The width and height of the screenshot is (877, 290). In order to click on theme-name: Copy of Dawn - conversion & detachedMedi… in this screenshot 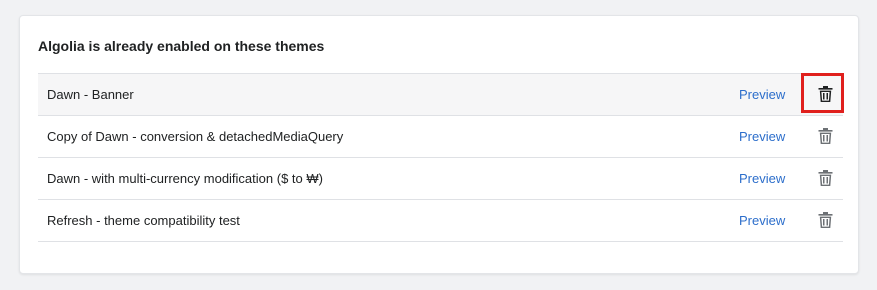, I will do `click(195, 136)`.